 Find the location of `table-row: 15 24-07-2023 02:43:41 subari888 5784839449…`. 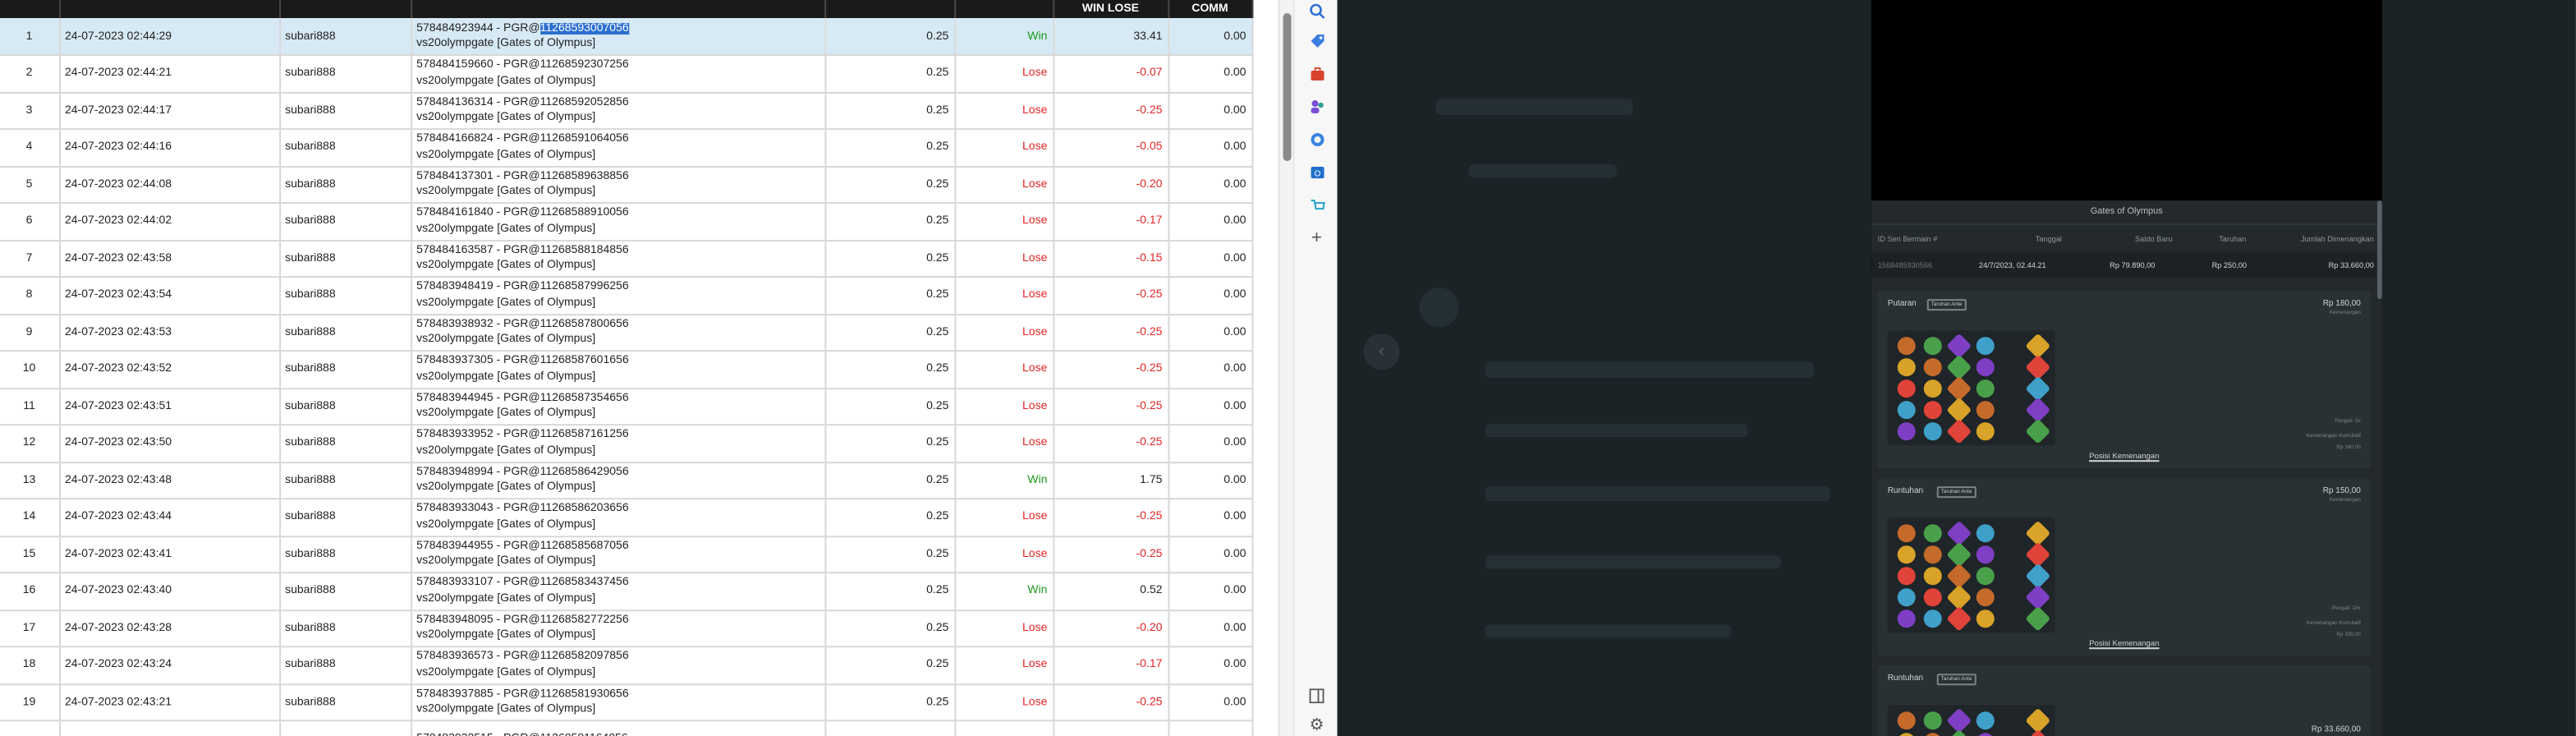

table-row: 15 24-07-2023 02:43:41 subari888 5784839449… is located at coordinates (626, 555).